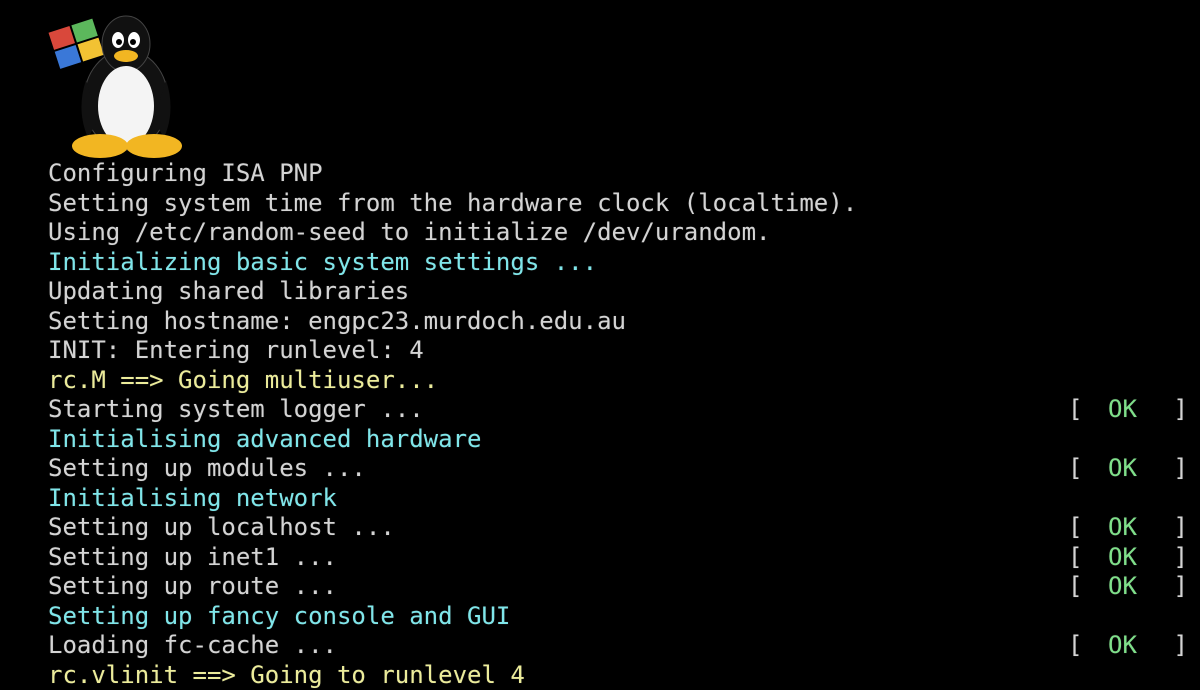 This screenshot has height=690, width=1200. What do you see at coordinates (618, 351) in the screenshot?
I see `boot-log-line: INIT: Entering runlevel: 4` at bounding box center [618, 351].